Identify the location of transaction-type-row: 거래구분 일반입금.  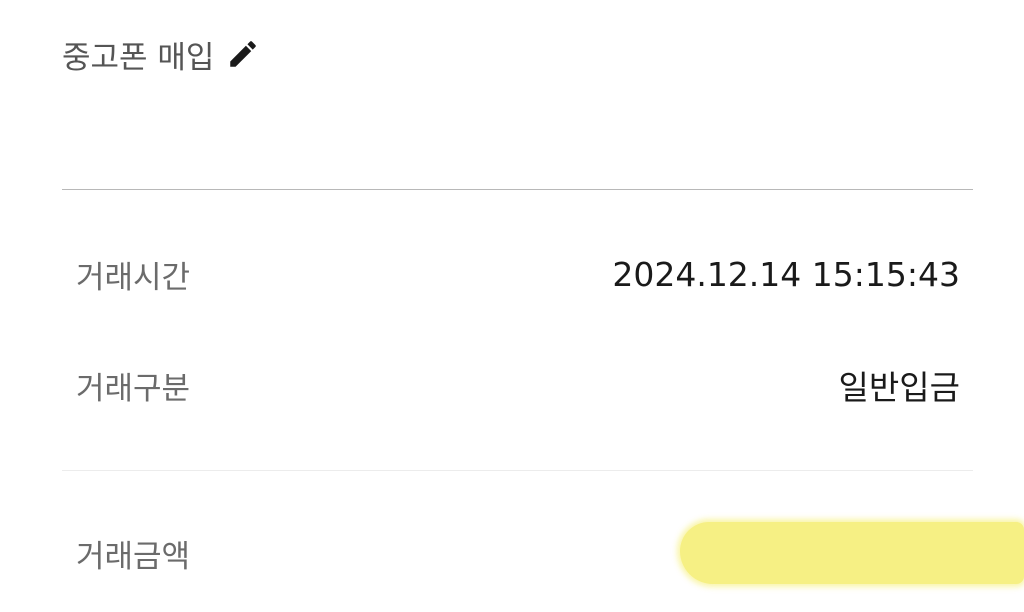
(518, 385).